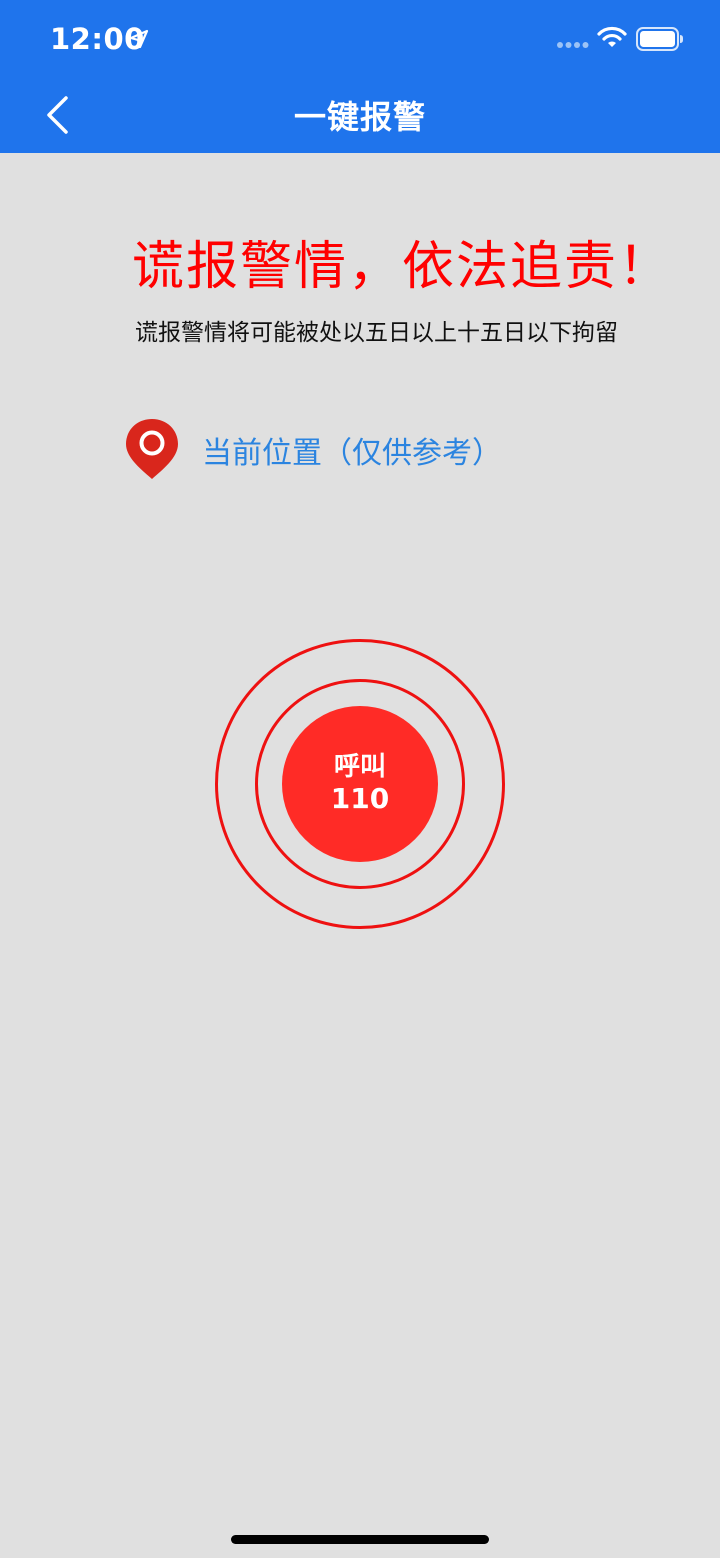 The height and width of the screenshot is (1558, 720). What do you see at coordinates (152, 449) in the screenshot?
I see `map-pin-icon` at bounding box center [152, 449].